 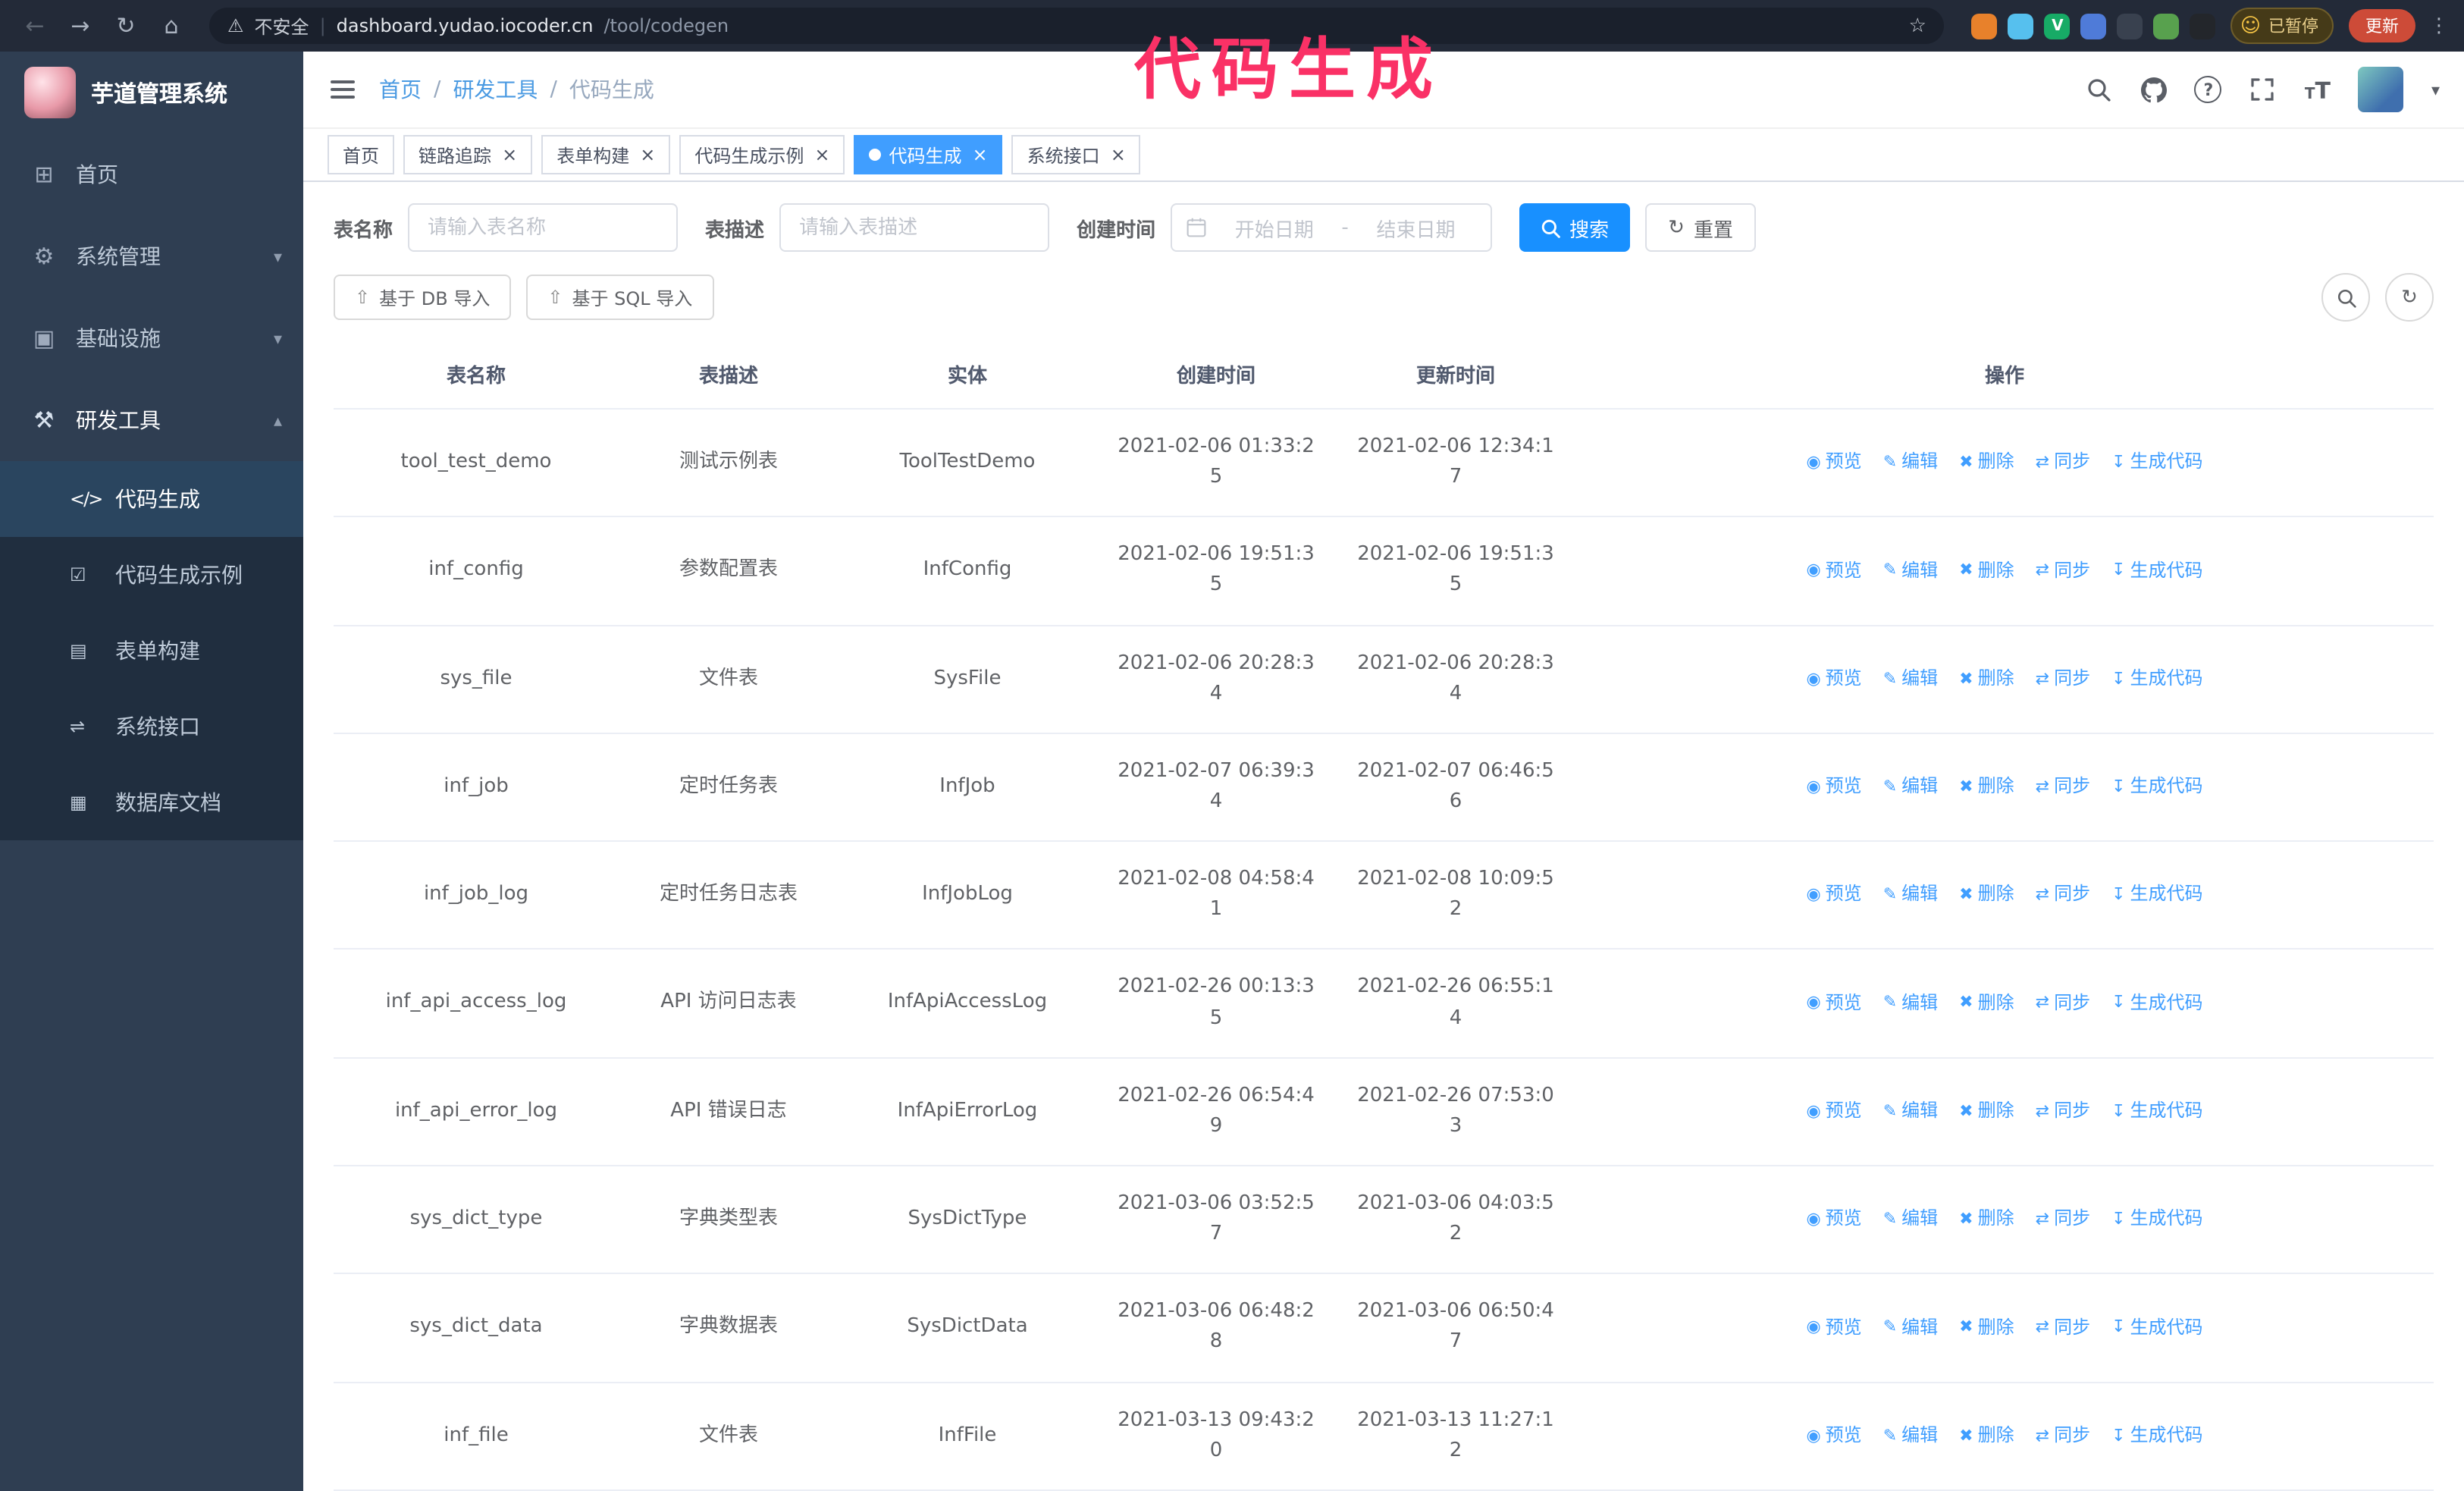 I want to click on tab-api: 系统接口 ×, so click(x=1076, y=154).